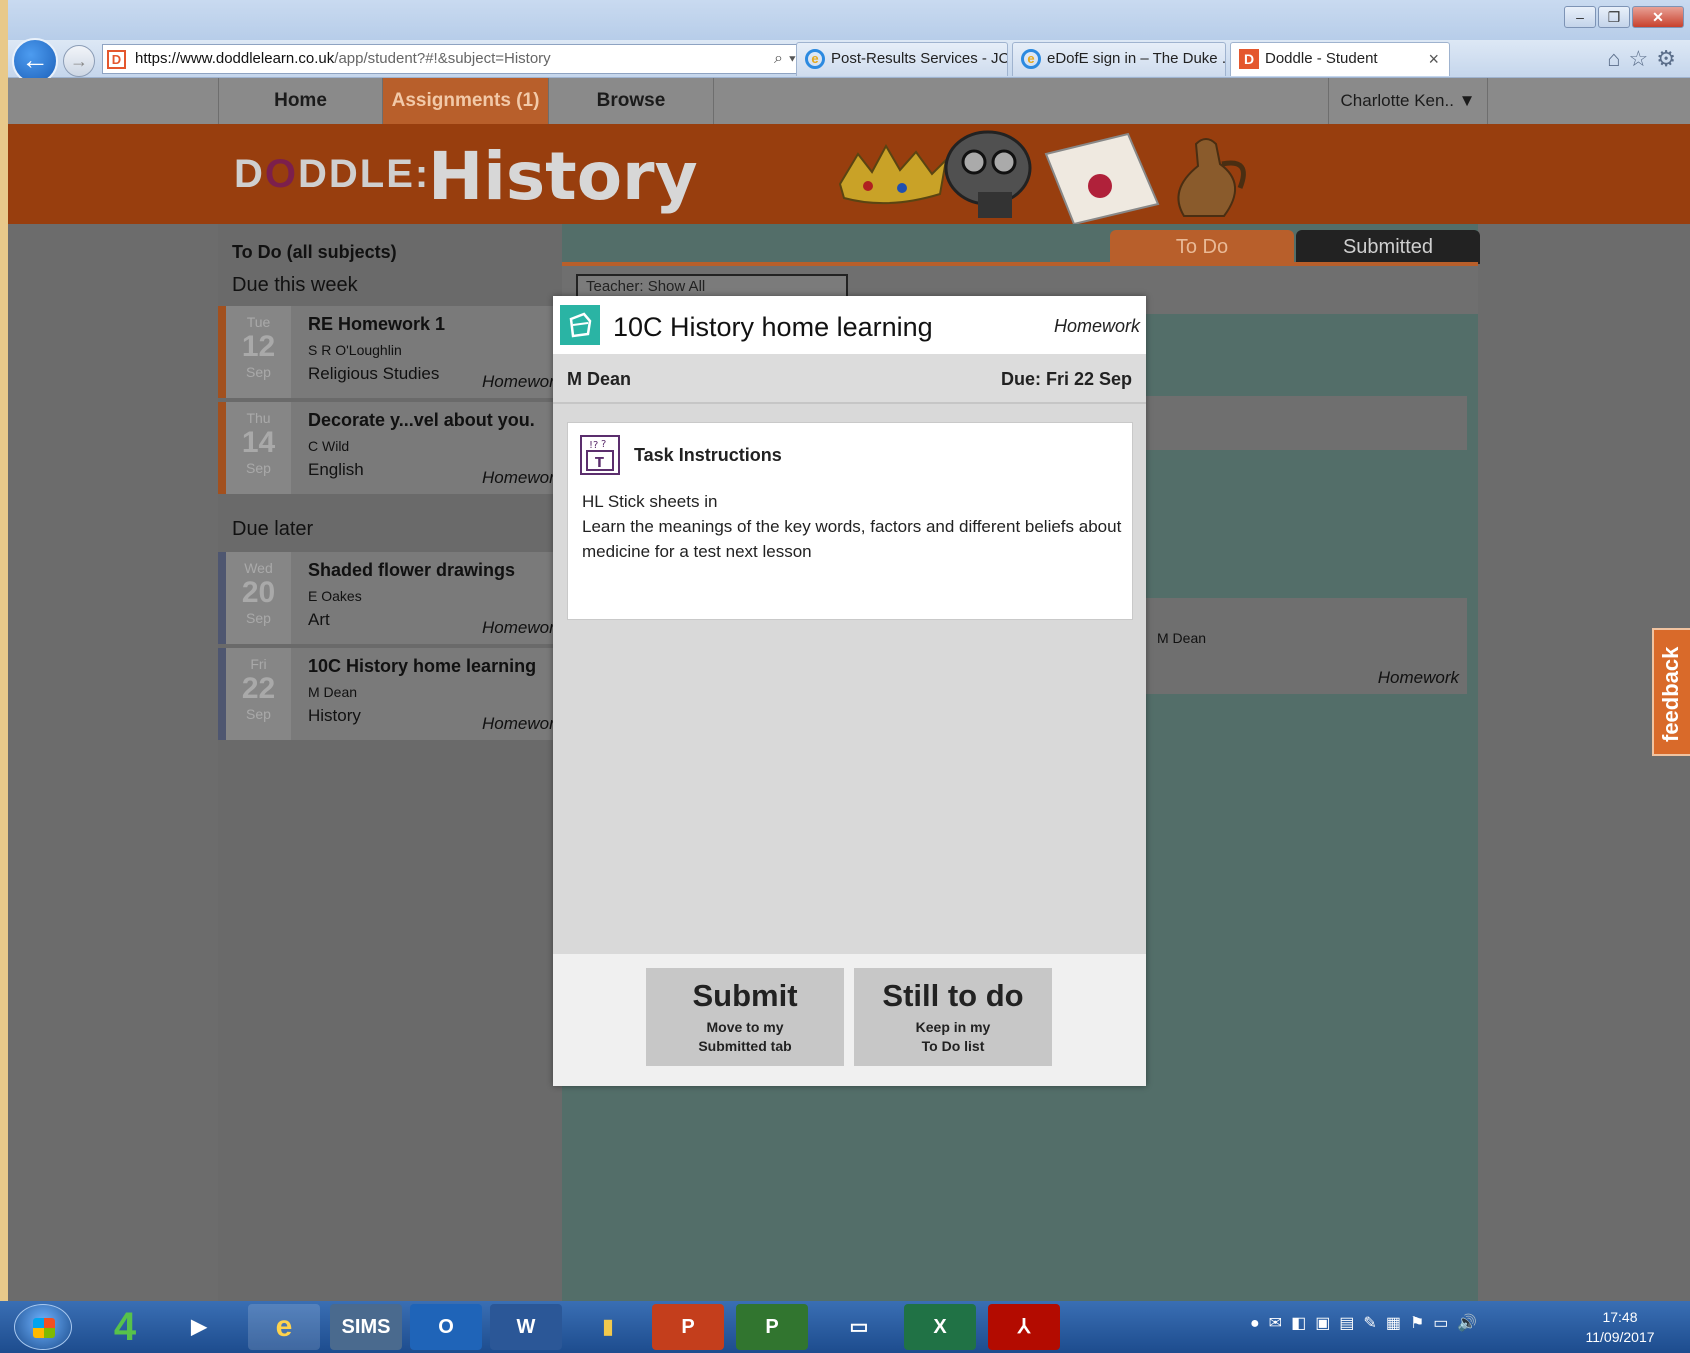  What do you see at coordinates (1620, 1317) in the screenshot?
I see `clock-time: 17:48` at bounding box center [1620, 1317].